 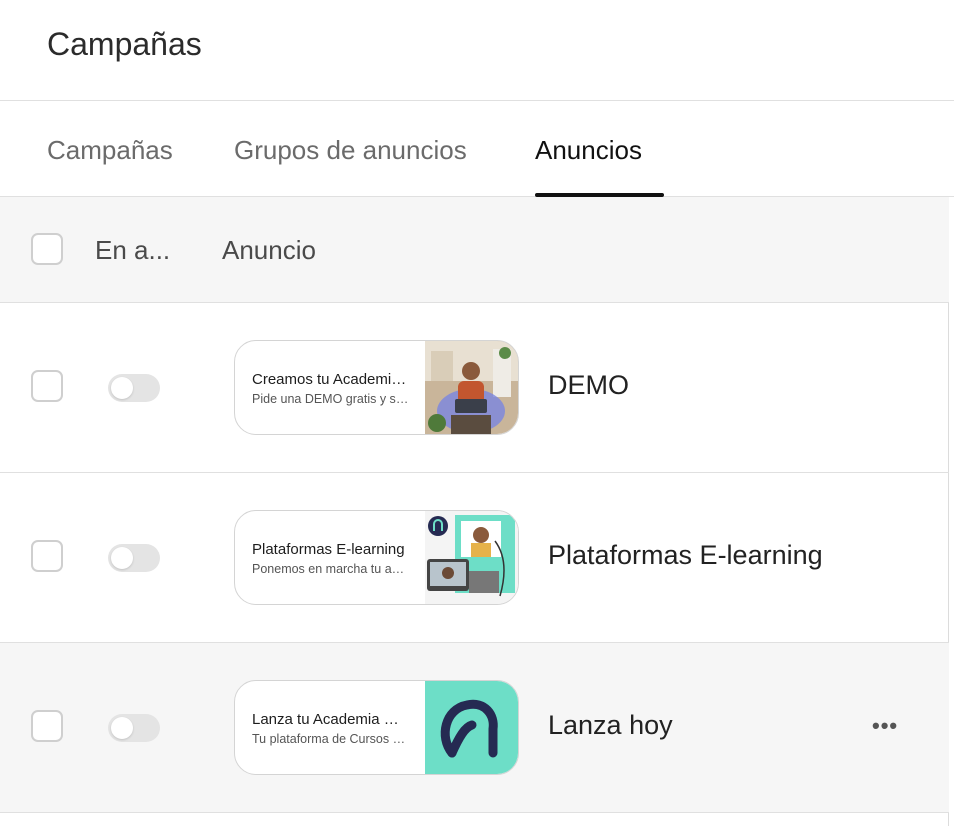 I want to click on column-header-ad: Anuncio, so click(x=269, y=250).